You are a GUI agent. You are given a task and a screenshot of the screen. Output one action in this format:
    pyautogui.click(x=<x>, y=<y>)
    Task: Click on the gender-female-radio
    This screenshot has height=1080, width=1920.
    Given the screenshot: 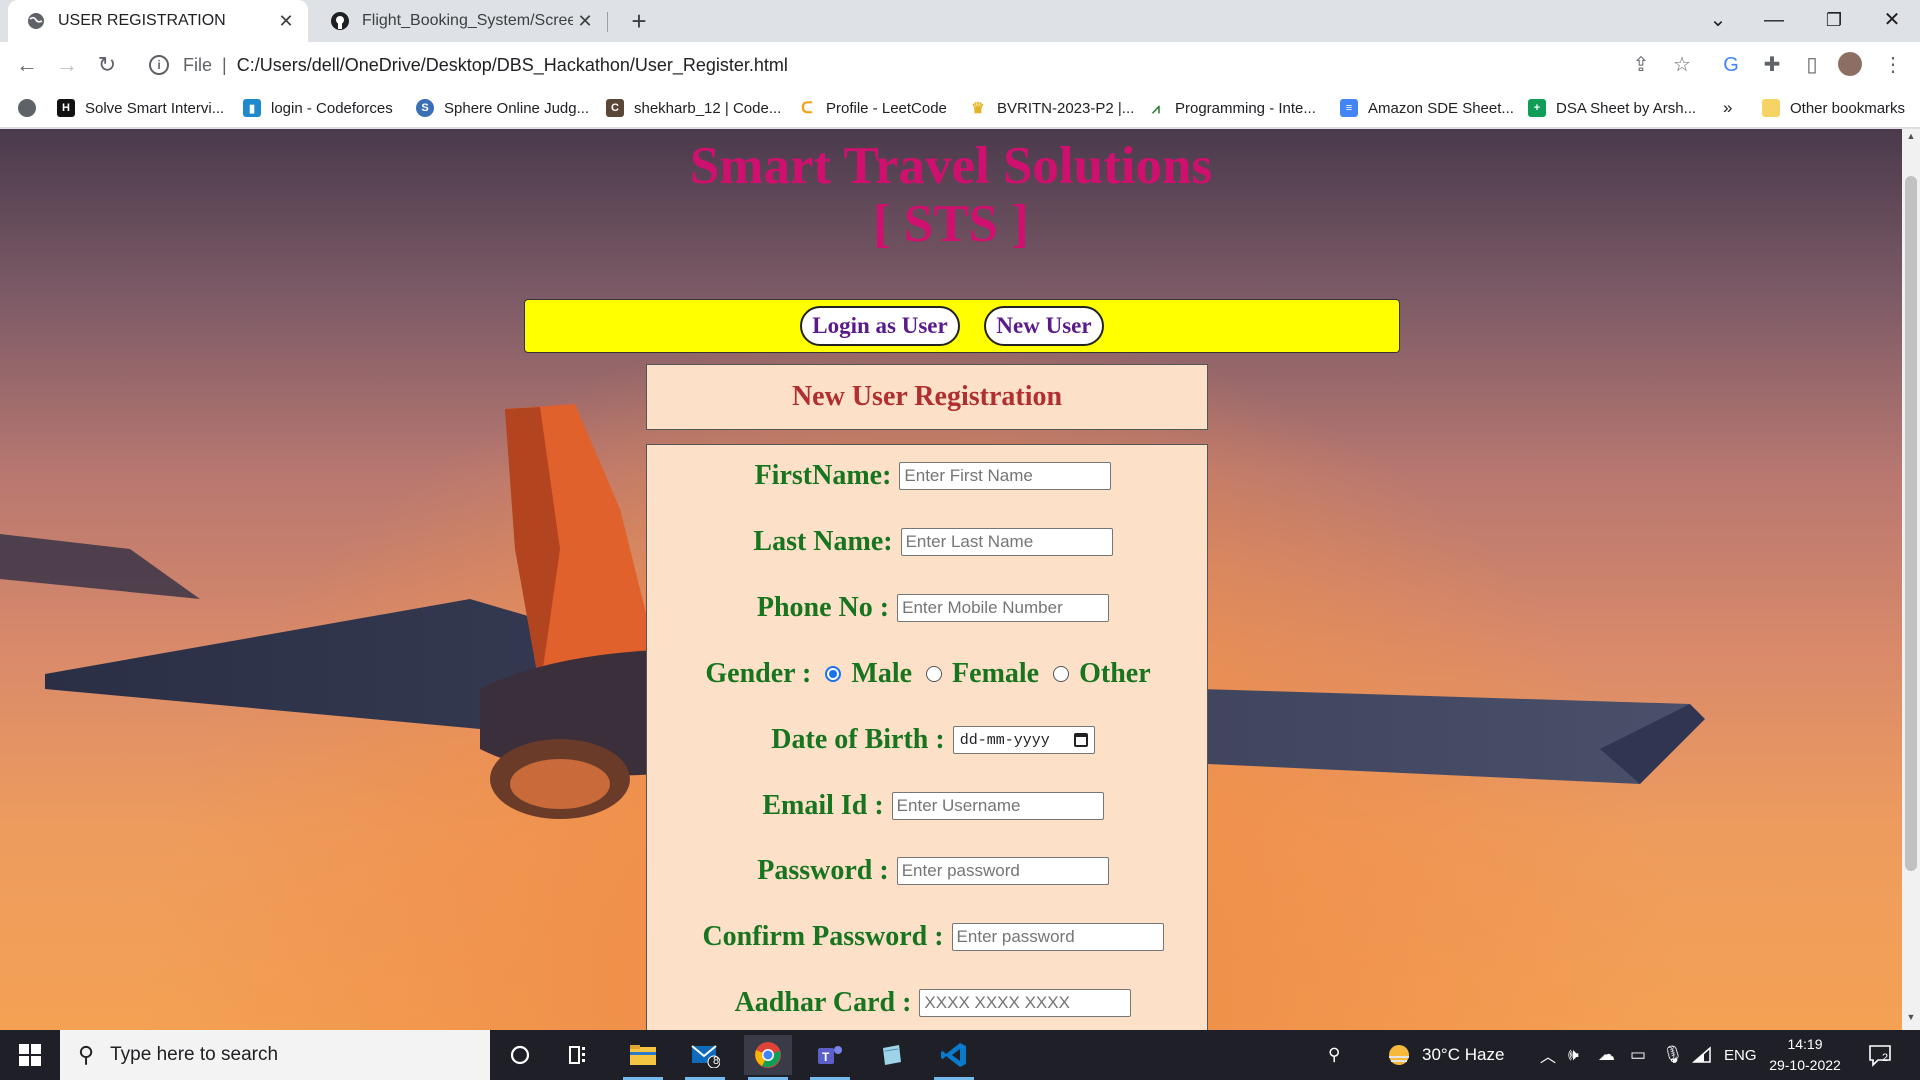 What is the action you would take?
    pyautogui.click(x=934, y=674)
    